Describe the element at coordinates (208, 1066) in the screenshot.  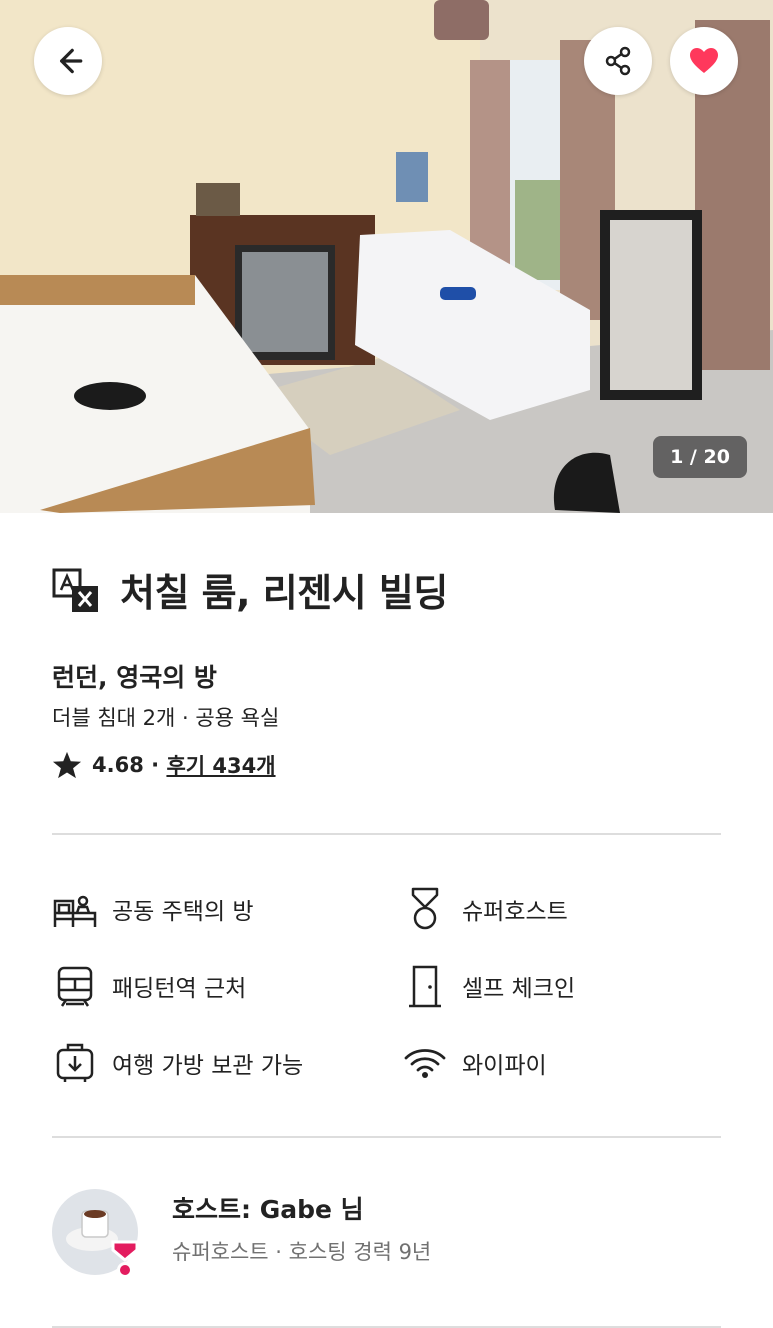
I see `amenity-label: 여행 가방 보관 가능` at that location.